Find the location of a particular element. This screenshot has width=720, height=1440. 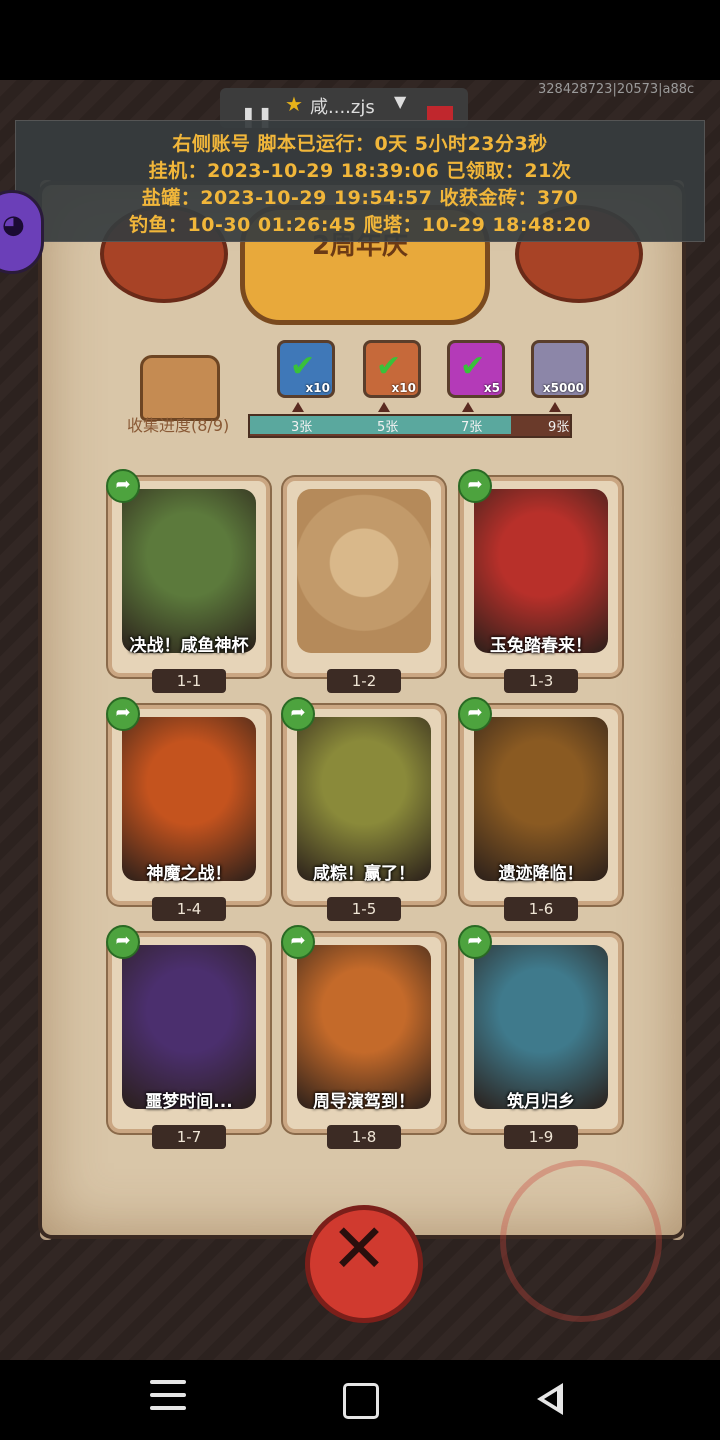

reward-item: x5000 is located at coordinates (560, 369).